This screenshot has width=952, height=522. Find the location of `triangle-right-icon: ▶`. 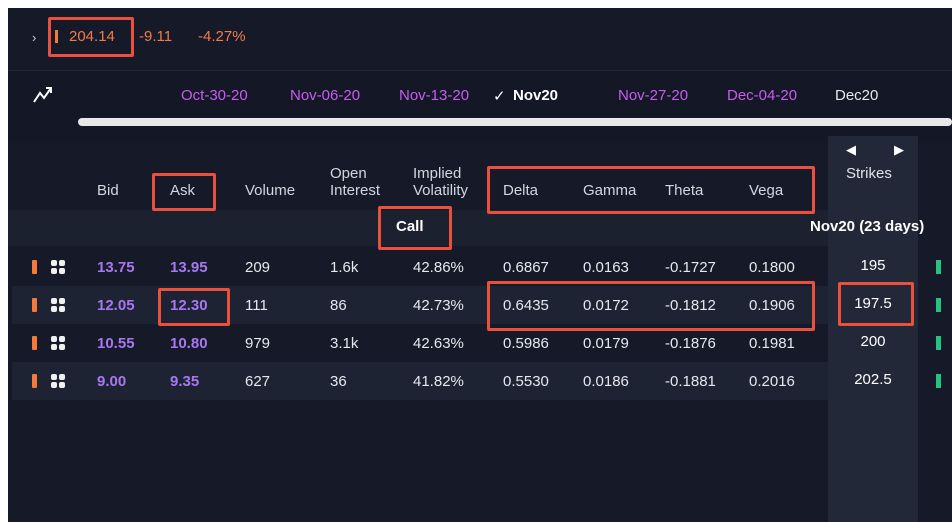

triangle-right-icon: ▶ is located at coordinates (899, 150).